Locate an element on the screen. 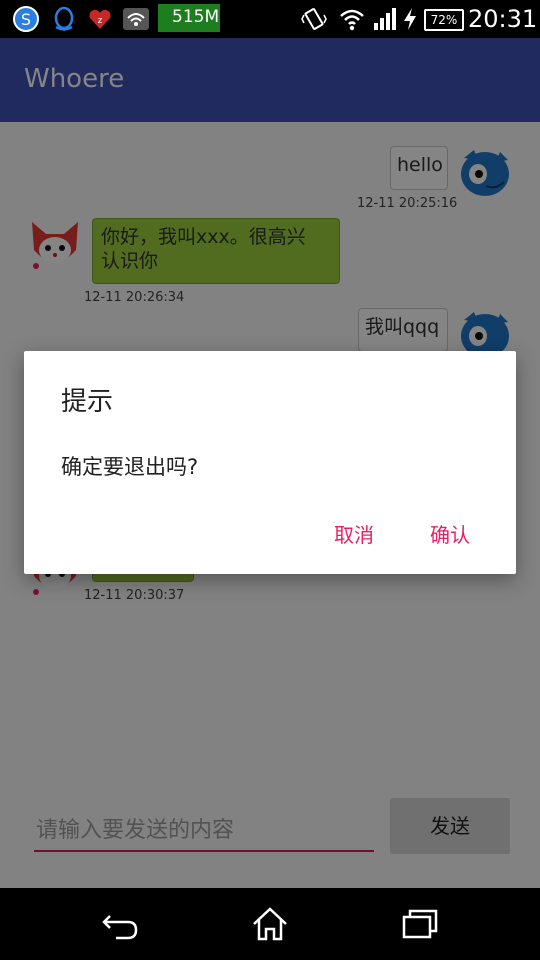  svg-text: z is located at coordinates (100, 21).